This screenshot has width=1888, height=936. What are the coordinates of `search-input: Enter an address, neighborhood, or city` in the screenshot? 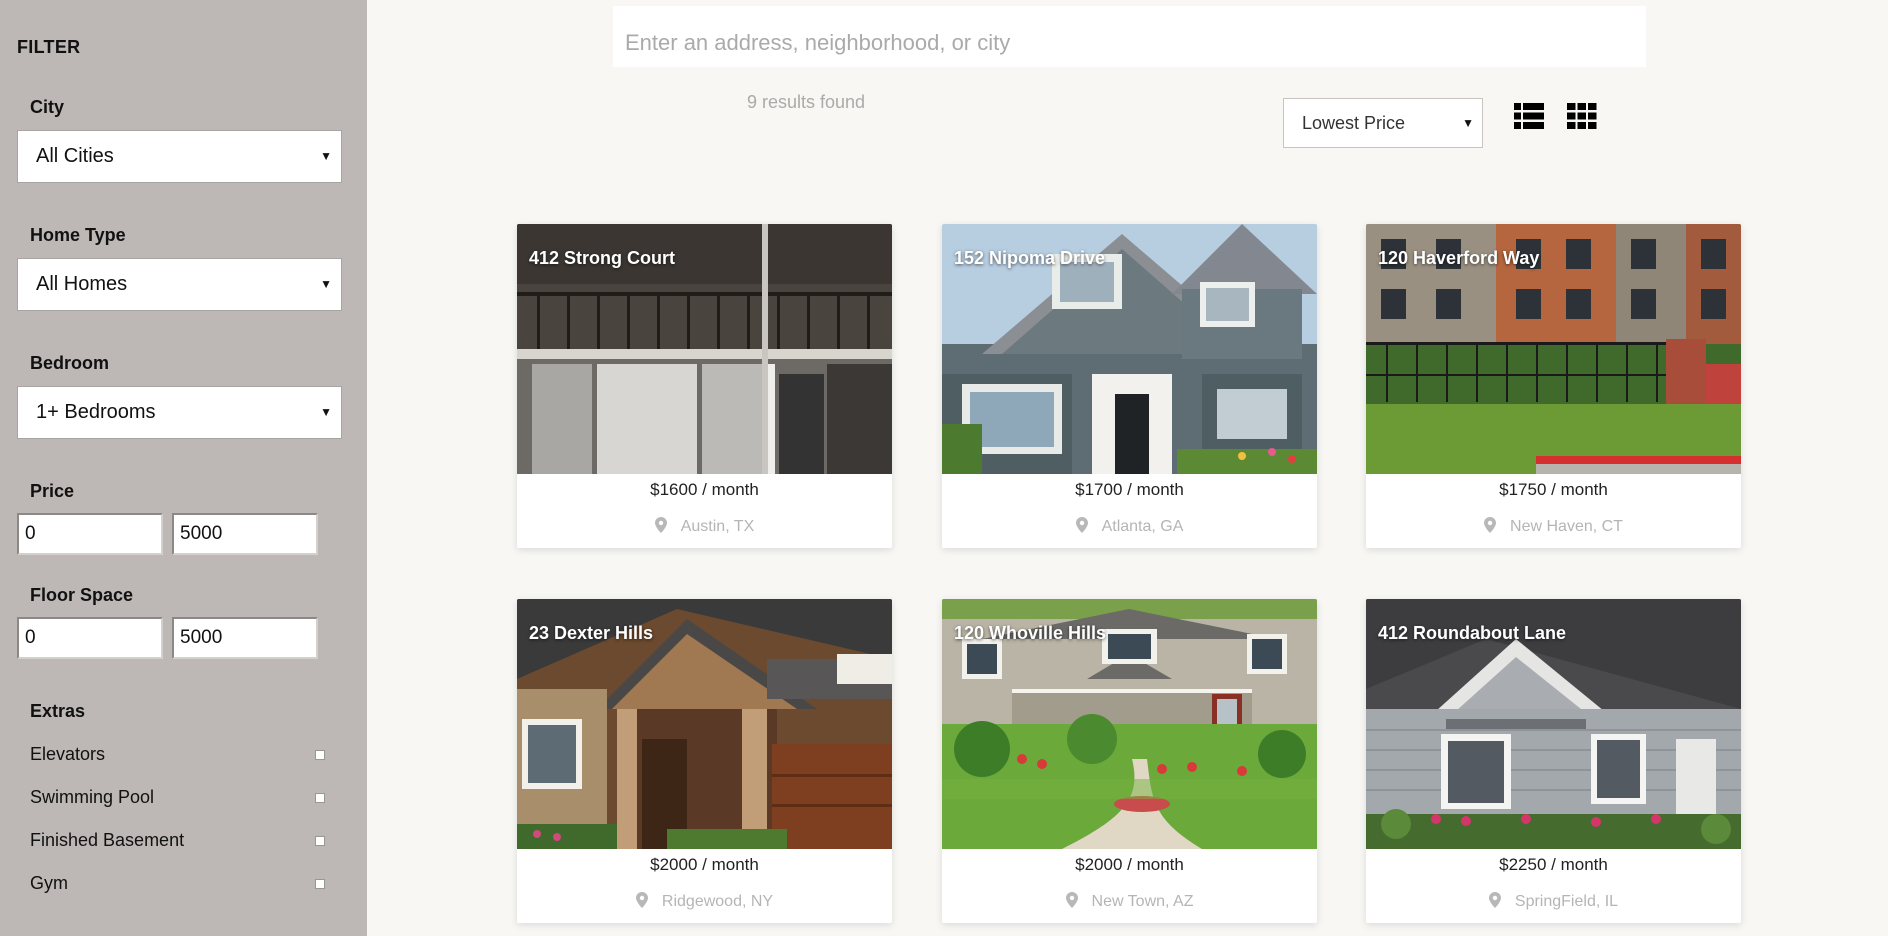 It's located at (1129, 36).